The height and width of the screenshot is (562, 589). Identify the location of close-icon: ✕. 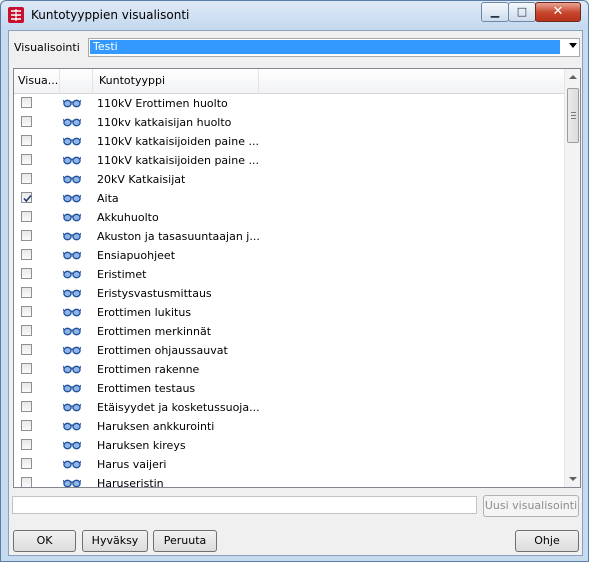
(558, 11).